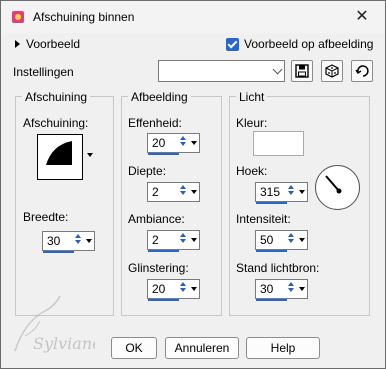 This screenshot has width=386, height=369. Describe the element at coordinates (159, 97) in the screenshot. I see `image-group-title: Afbeelding` at that location.